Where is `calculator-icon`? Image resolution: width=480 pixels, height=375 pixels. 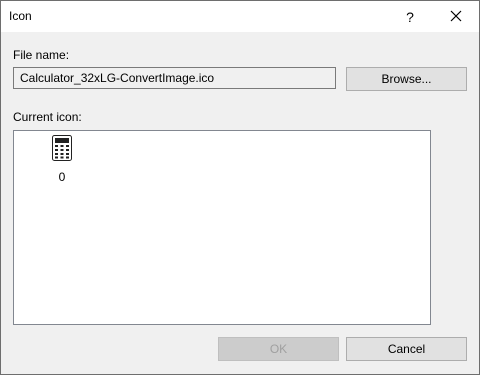
calculator-icon is located at coordinates (62, 149).